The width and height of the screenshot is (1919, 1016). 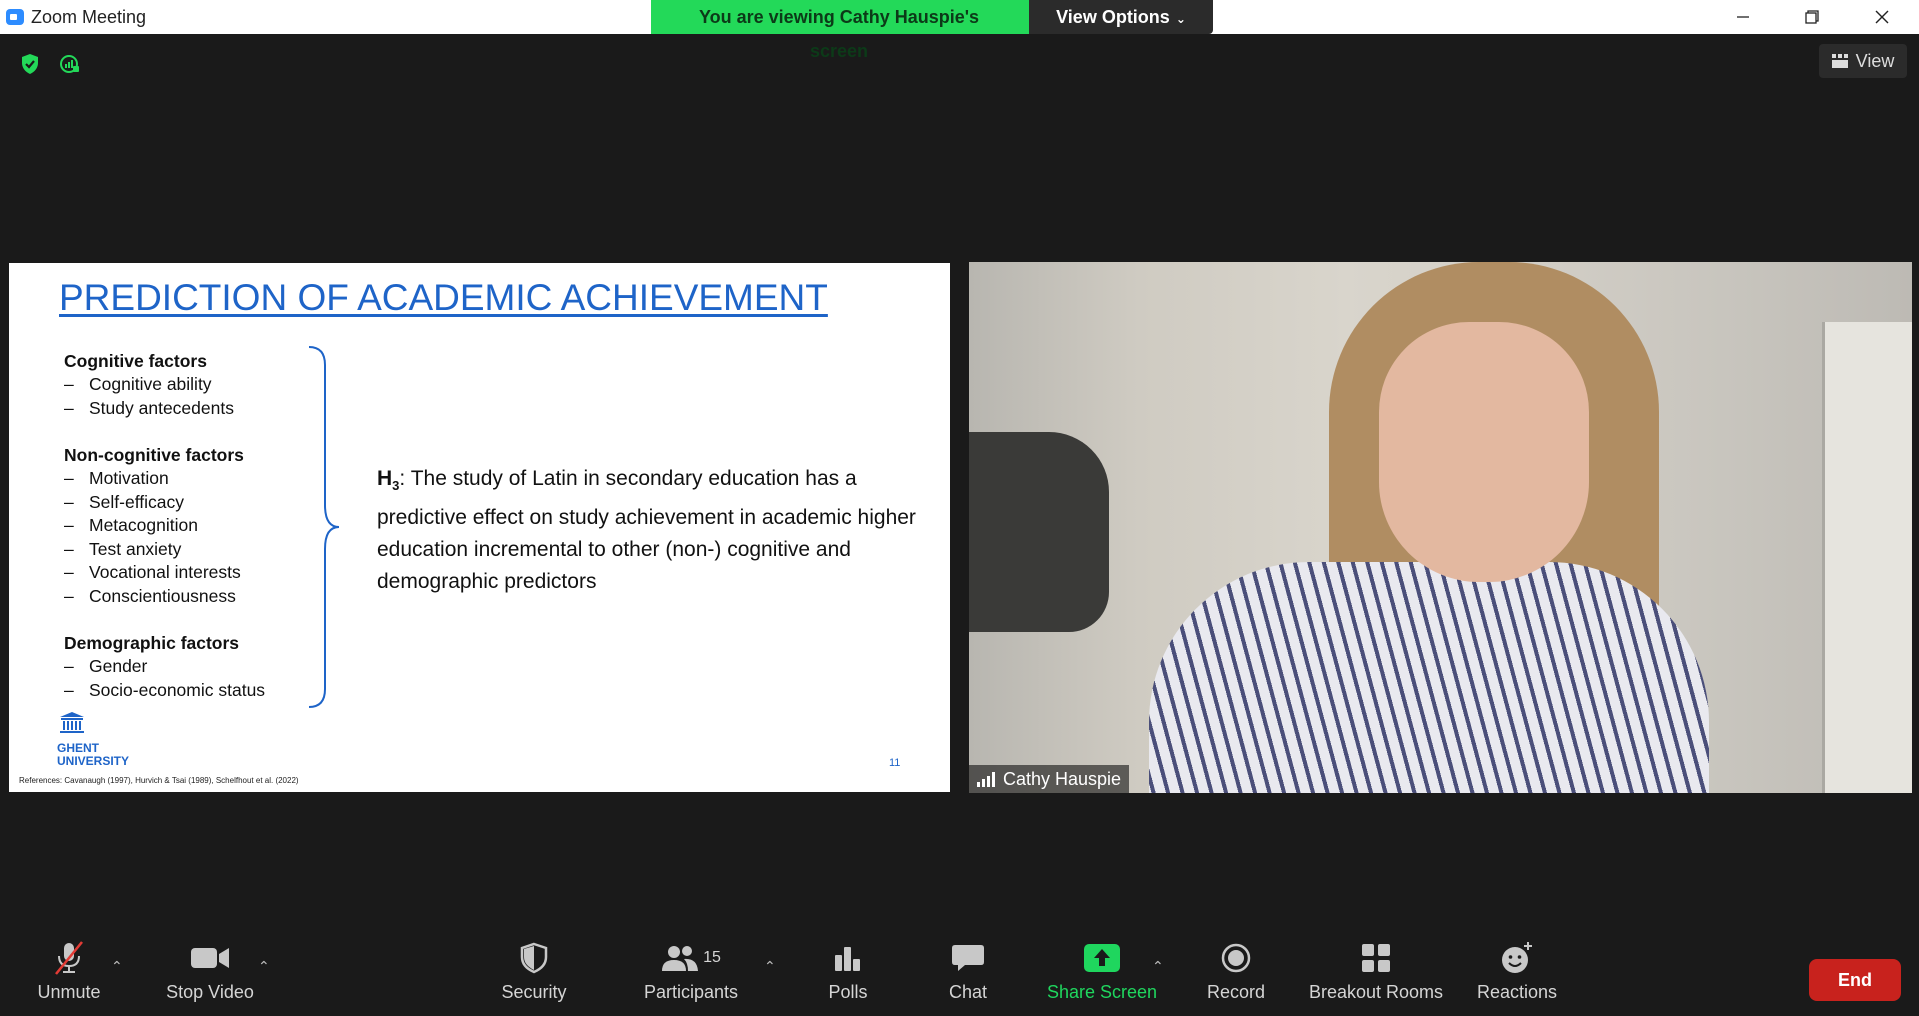 I want to click on close-button, so click(x=1882, y=17).